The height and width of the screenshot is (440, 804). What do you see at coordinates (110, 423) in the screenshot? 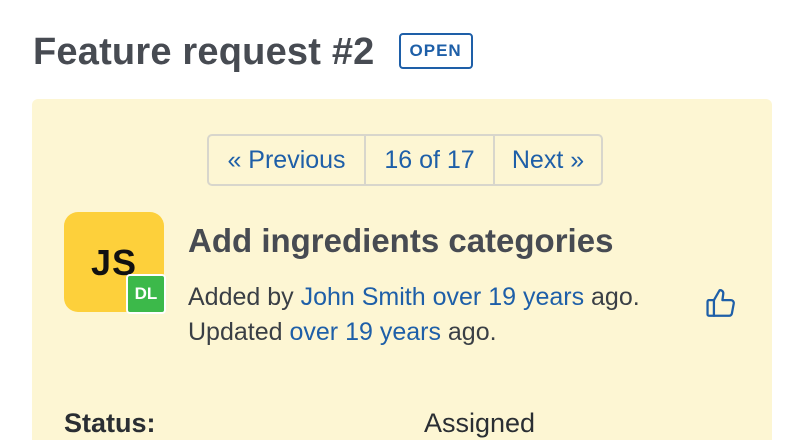
I see `status-label: Status:` at bounding box center [110, 423].